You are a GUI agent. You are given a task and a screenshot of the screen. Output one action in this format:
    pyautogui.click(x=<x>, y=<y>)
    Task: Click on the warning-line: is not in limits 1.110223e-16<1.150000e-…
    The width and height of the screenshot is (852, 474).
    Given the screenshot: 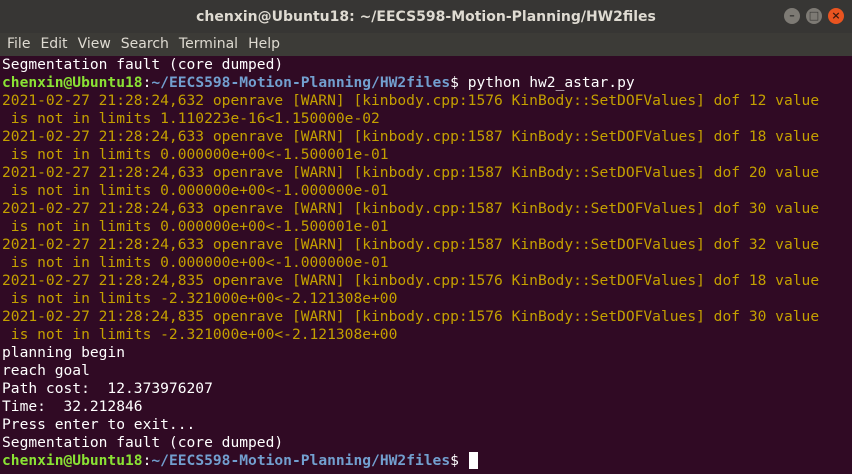 What is the action you would take?
    pyautogui.click(x=191, y=118)
    